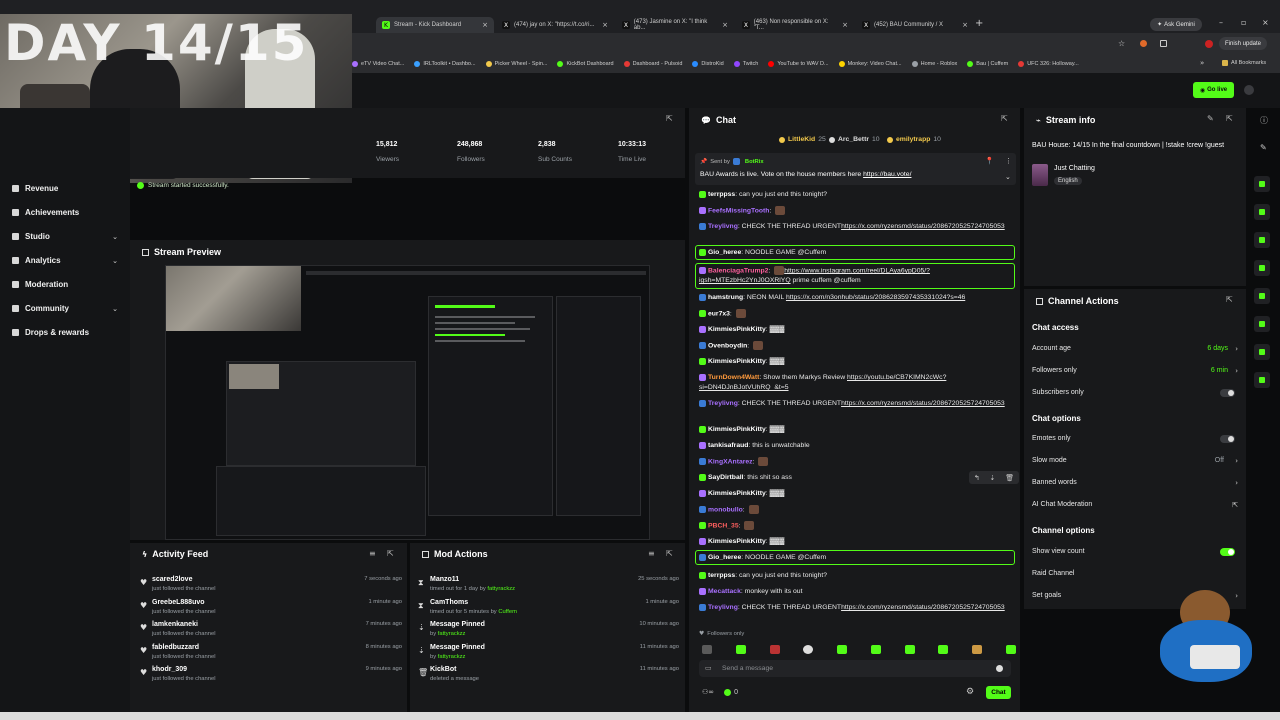  Describe the element at coordinates (915, 25) in the screenshot. I see `tab-x-452: X (452) BAU Community / X ×` at that location.